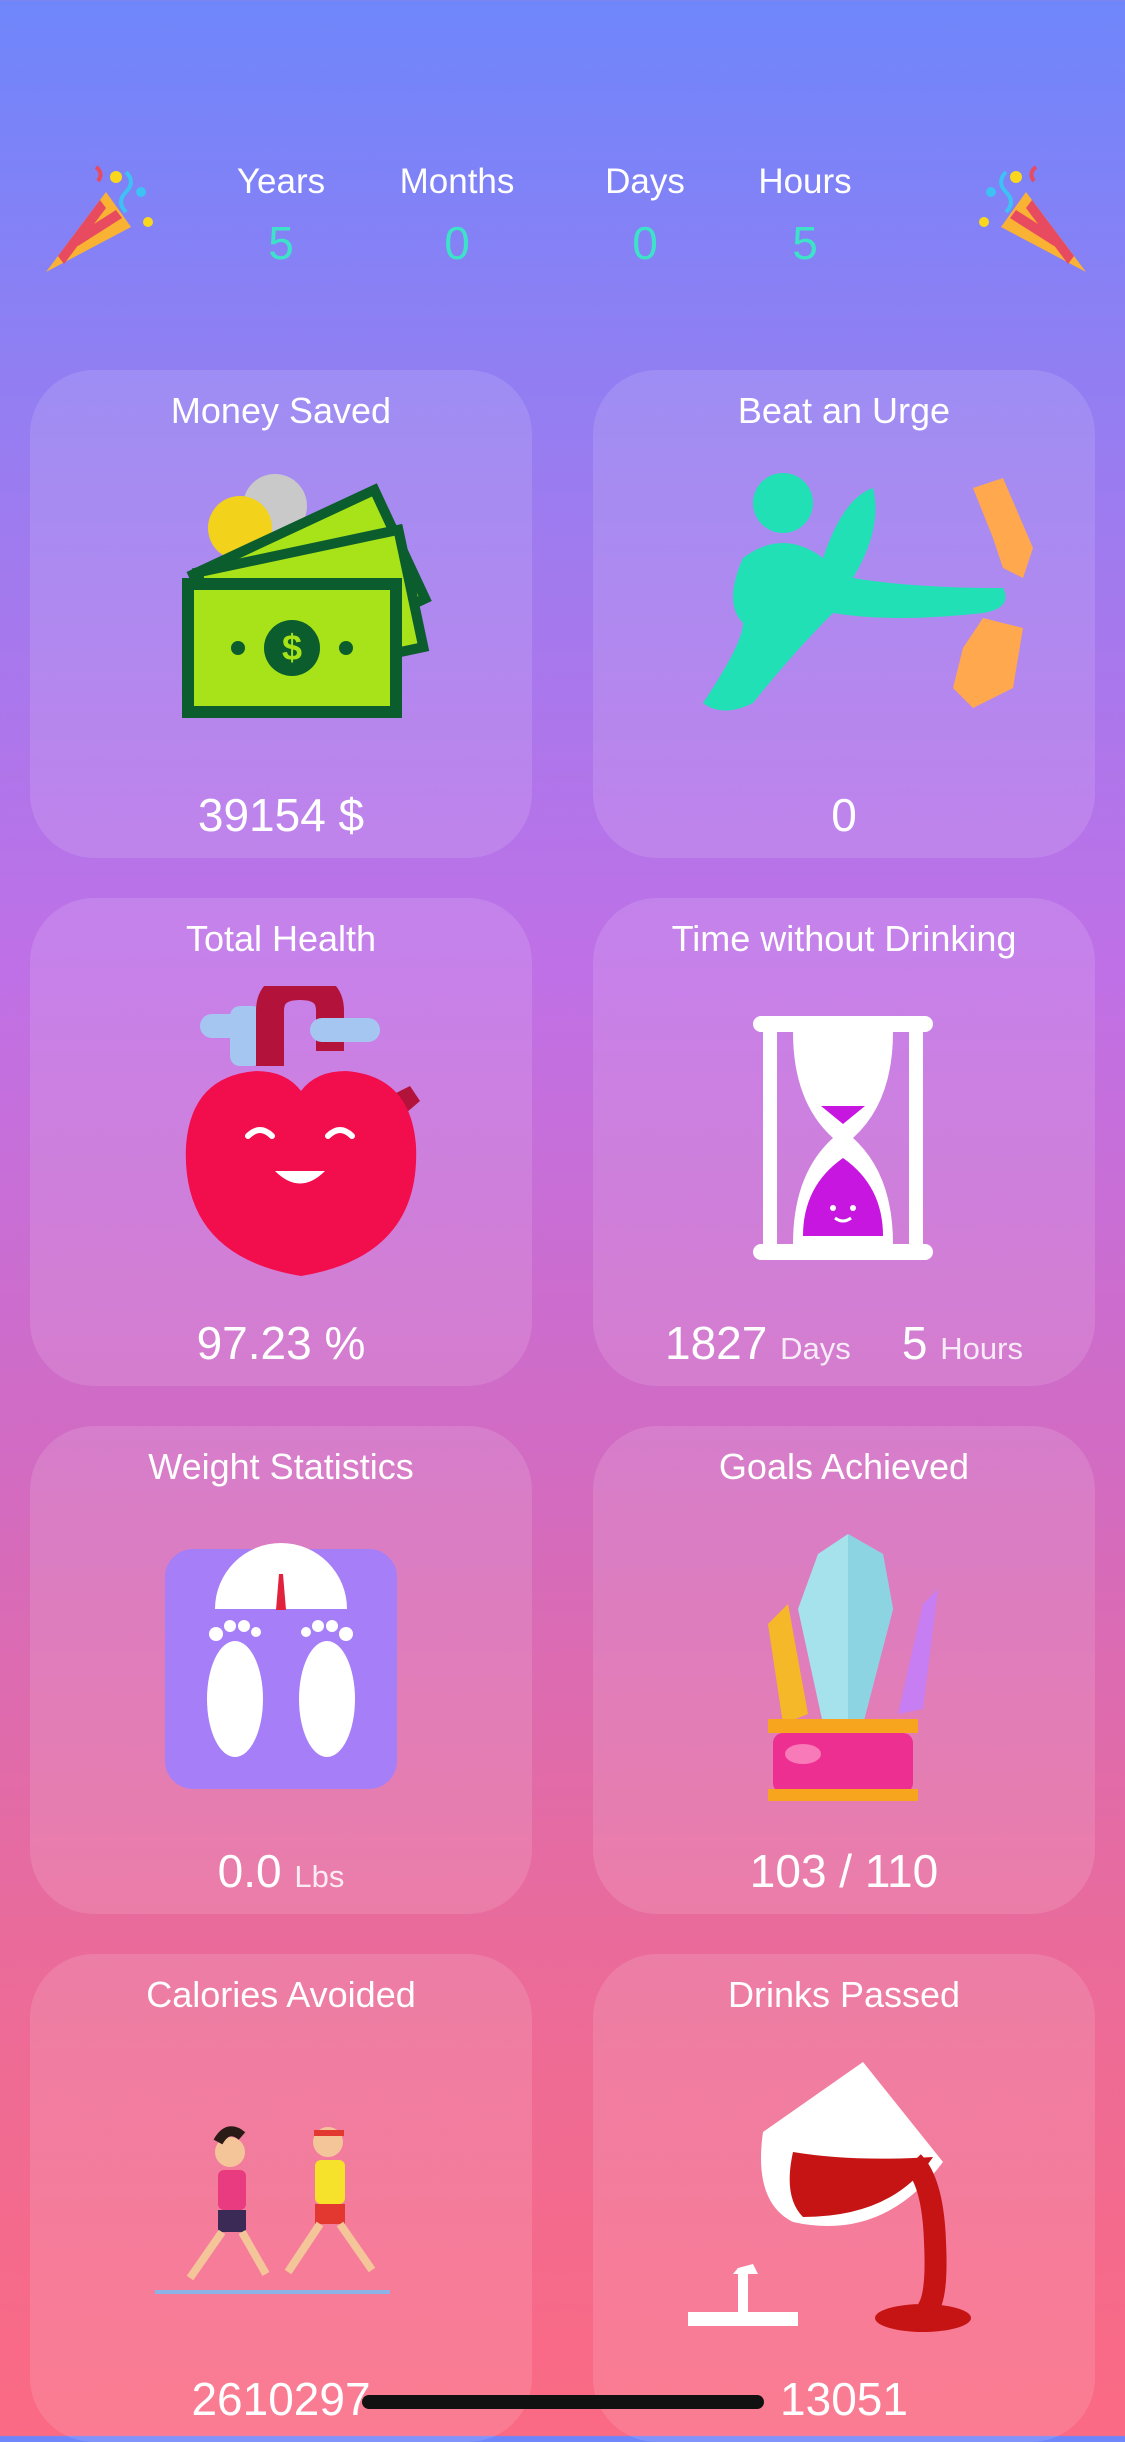 Image resolution: width=1125 pixels, height=2442 pixels. Describe the element at coordinates (281, 938) in the screenshot. I see `card-title: Total Health` at that location.